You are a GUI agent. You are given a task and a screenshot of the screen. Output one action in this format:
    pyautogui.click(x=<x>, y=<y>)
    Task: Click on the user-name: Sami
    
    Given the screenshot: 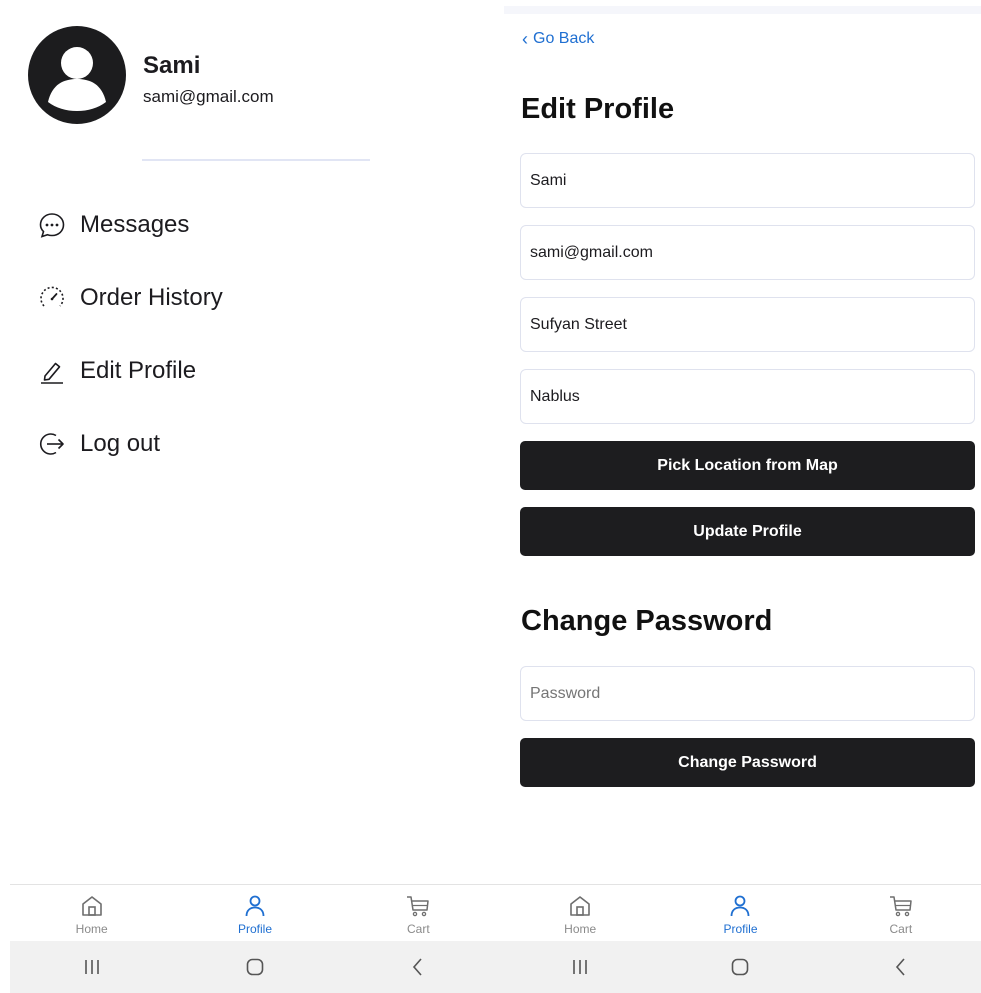 What is the action you would take?
    pyautogui.click(x=172, y=65)
    